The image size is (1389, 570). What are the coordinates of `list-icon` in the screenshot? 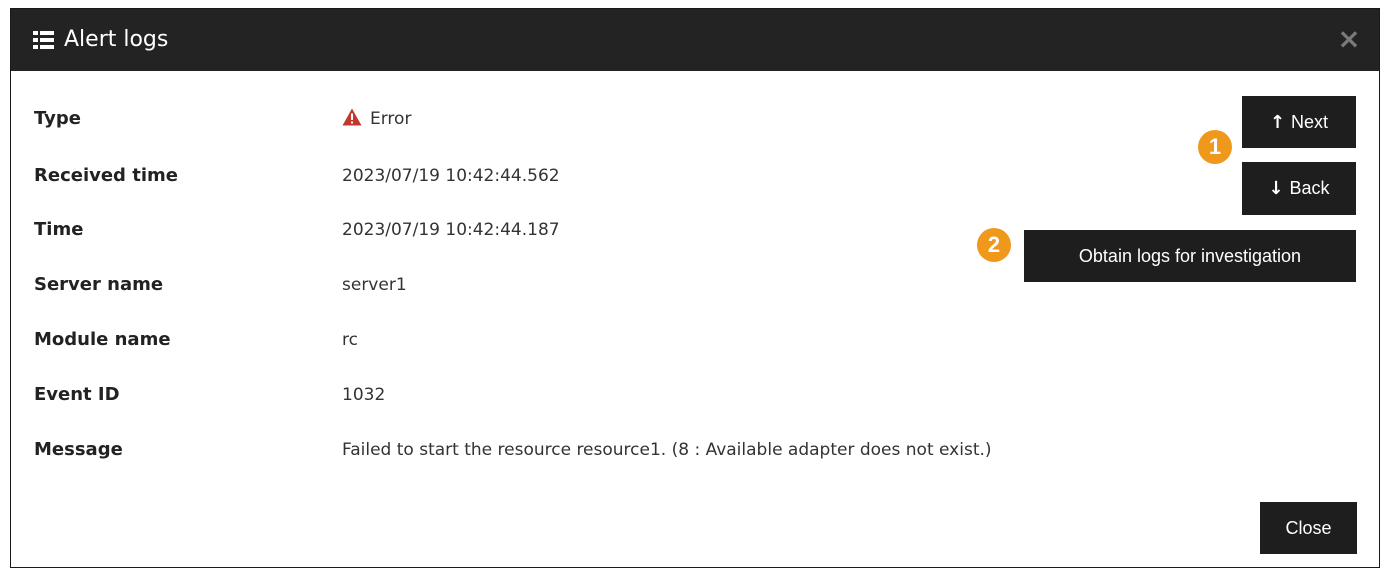 It's located at (43, 40).